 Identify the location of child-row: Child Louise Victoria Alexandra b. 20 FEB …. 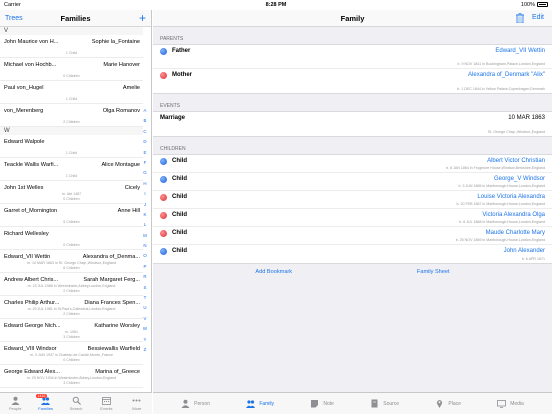
(352, 200).